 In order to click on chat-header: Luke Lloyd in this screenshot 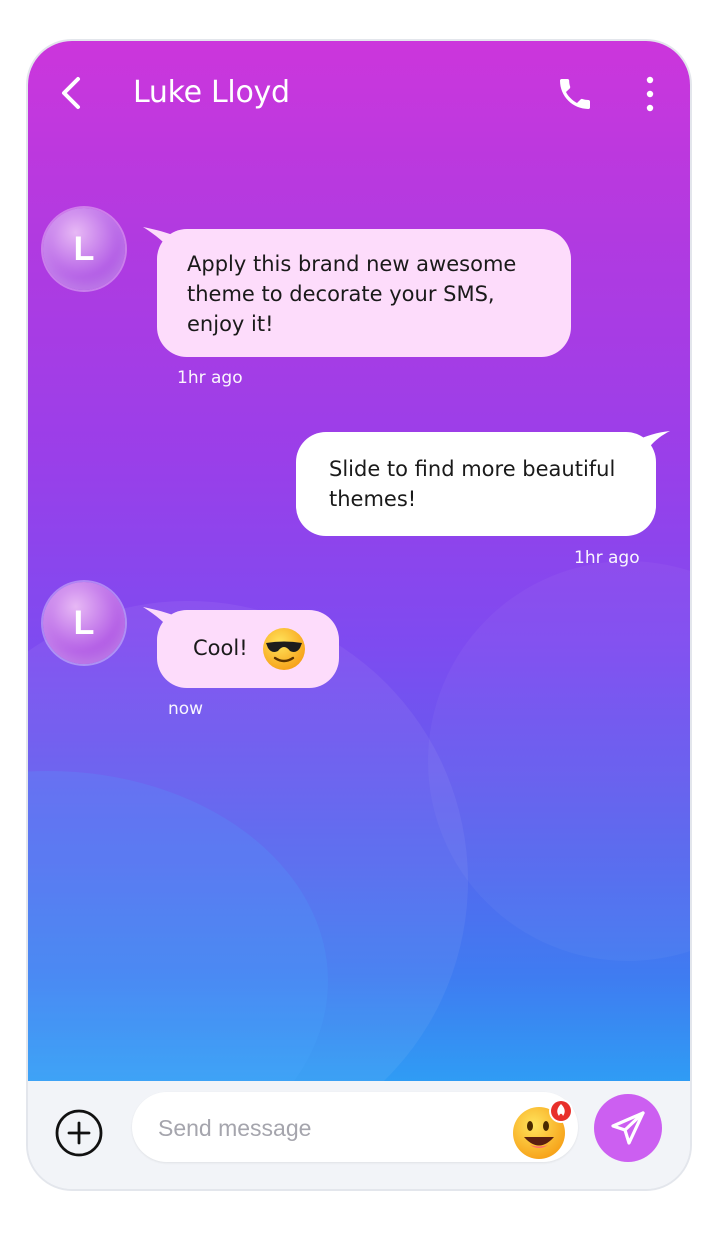, I will do `click(359, 96)`.